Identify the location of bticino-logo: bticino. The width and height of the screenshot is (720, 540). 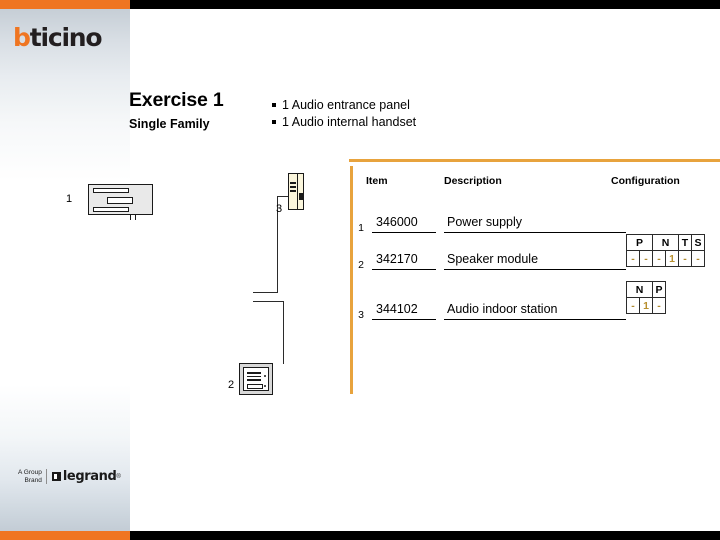
(58, 37).